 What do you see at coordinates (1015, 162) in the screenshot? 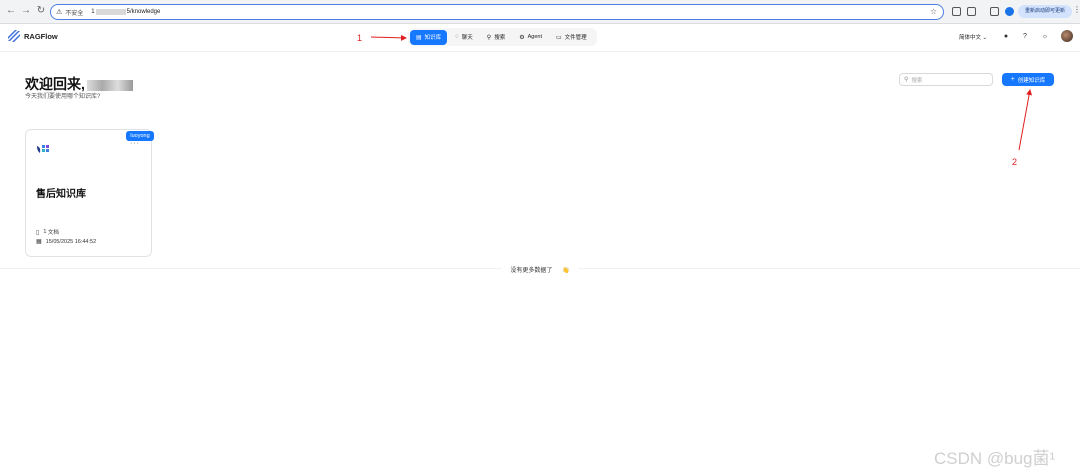
I see `annotation-number-2: 2` at bounding box center [1015, 162].